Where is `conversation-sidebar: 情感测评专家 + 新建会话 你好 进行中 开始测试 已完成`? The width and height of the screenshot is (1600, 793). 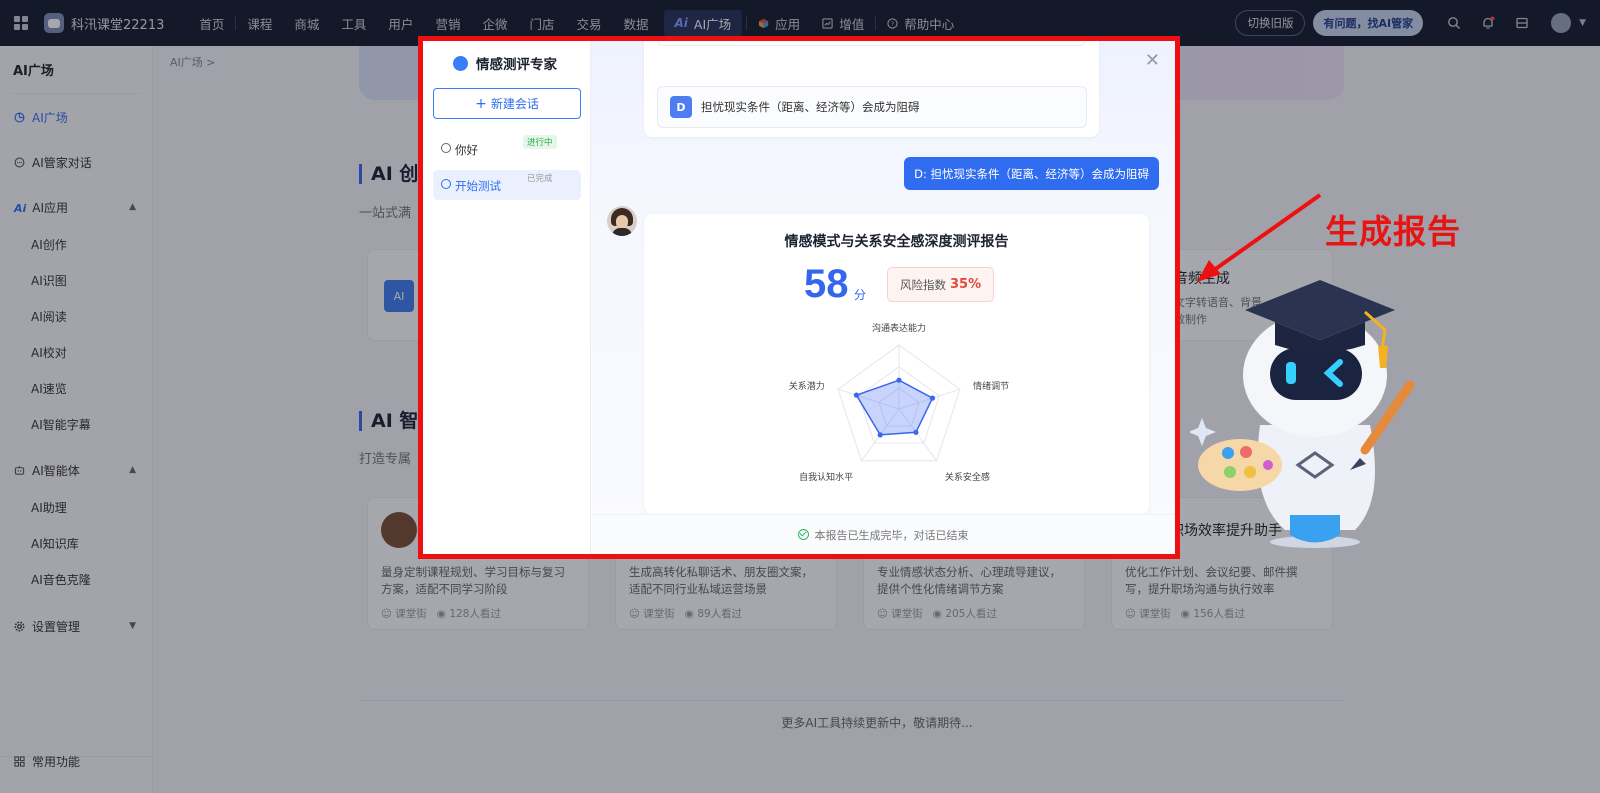 conversation-sidebar: 情感测评专家 + 新建会话 你好 进行中 开始测试 已完成 is located at coordinates (507, 297).